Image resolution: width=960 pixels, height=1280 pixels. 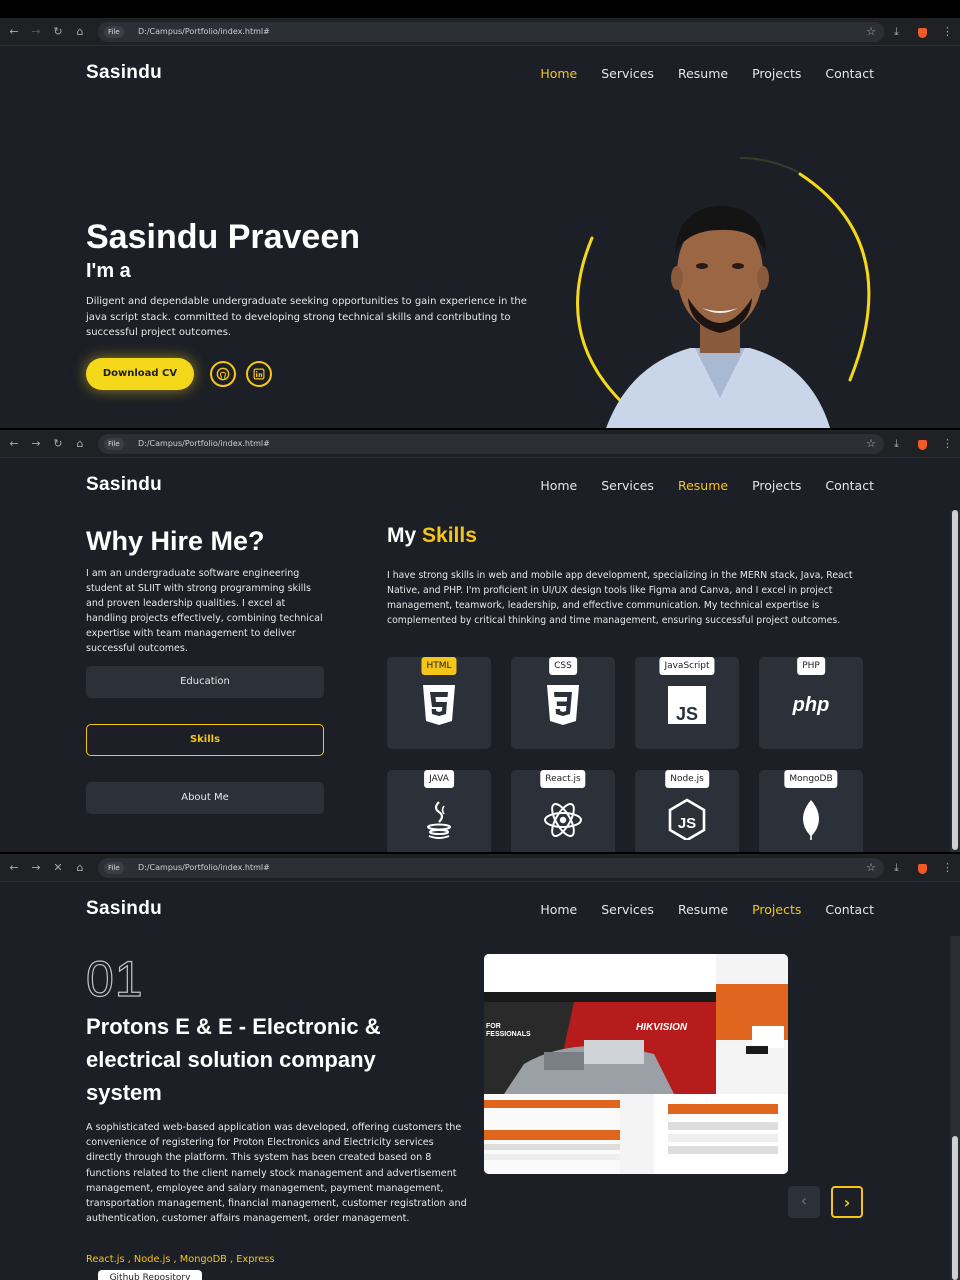 What do you see at coordinates (205, 682) in the screenshot?
I see `education-button: Education` at bounding box center [205, 682].